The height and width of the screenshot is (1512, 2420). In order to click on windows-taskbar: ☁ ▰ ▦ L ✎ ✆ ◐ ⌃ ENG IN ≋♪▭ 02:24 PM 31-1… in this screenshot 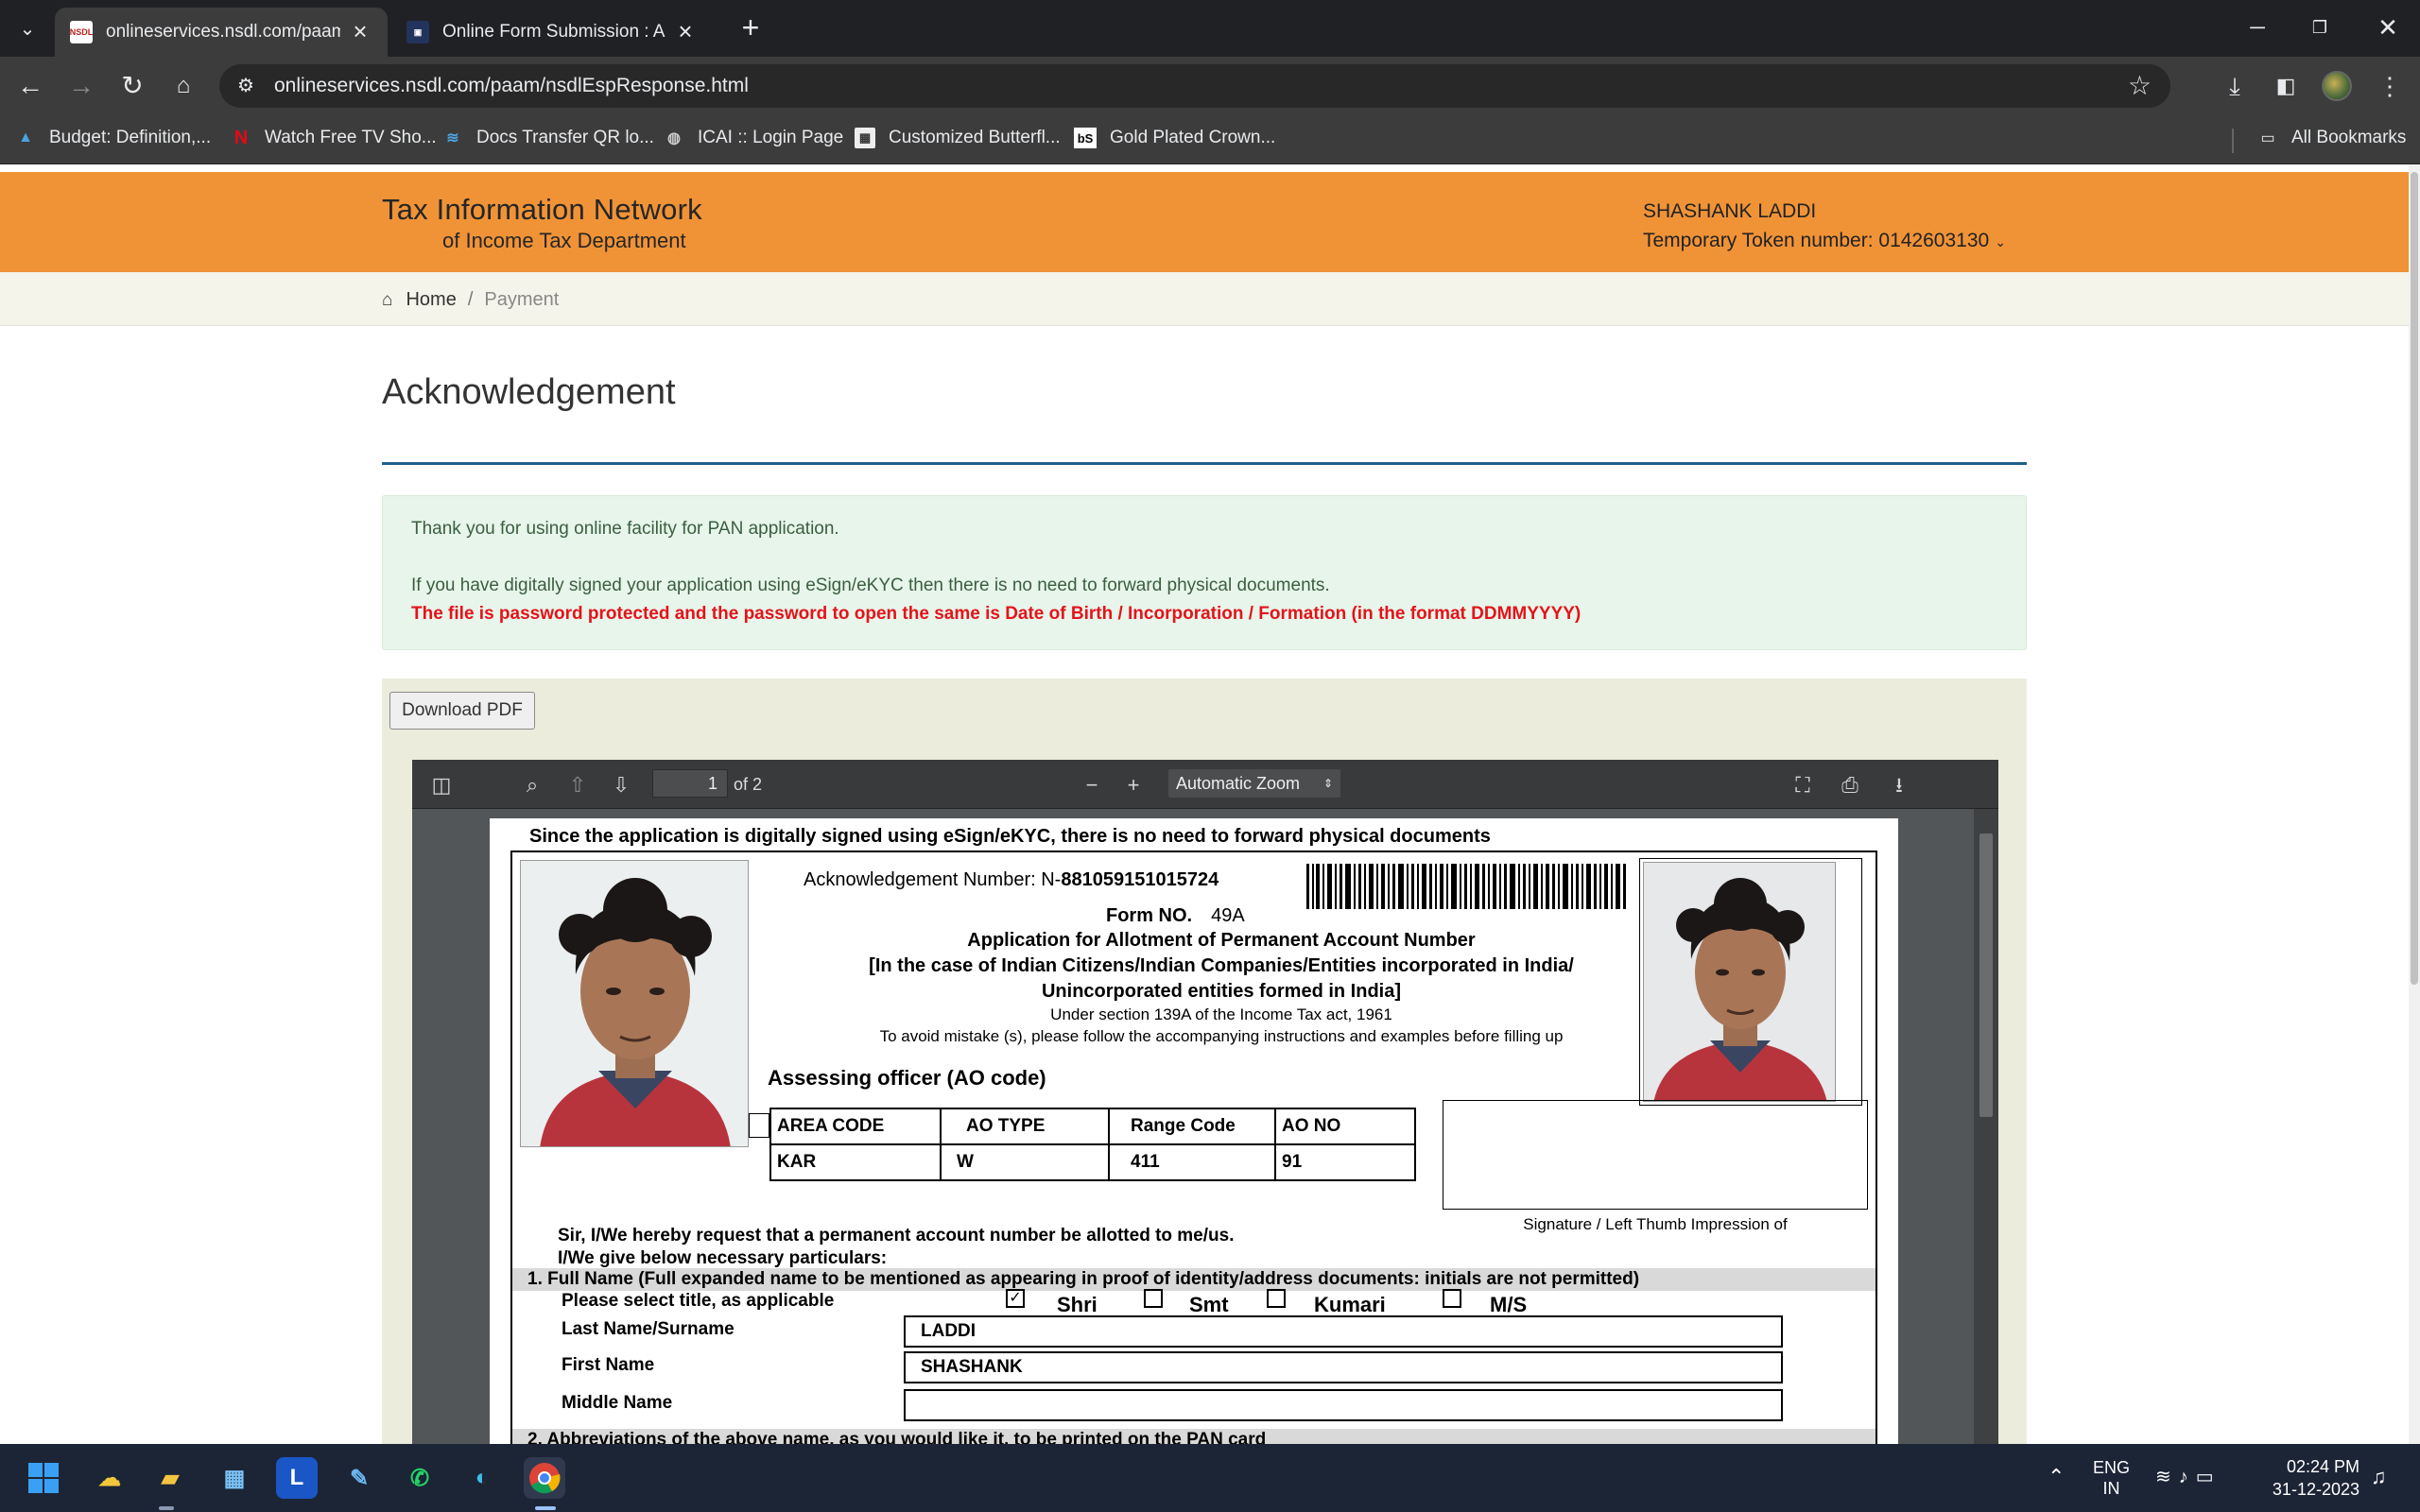, I will do `click(1210, 1478)`.